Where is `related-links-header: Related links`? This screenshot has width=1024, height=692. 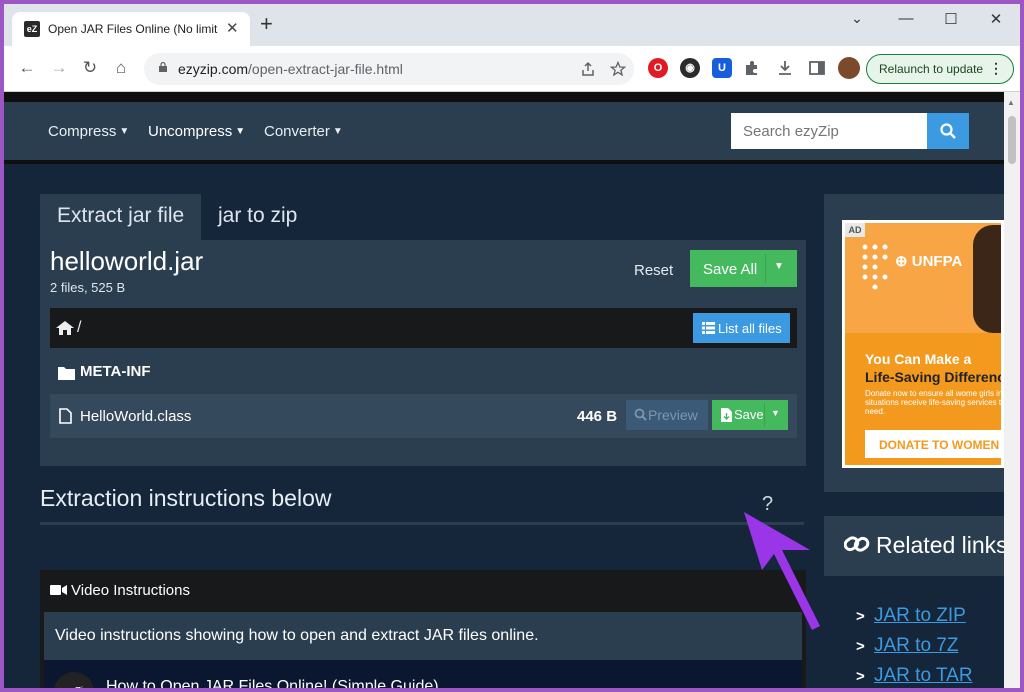
related-links-header: Related links is located at coordinates (914, 546).